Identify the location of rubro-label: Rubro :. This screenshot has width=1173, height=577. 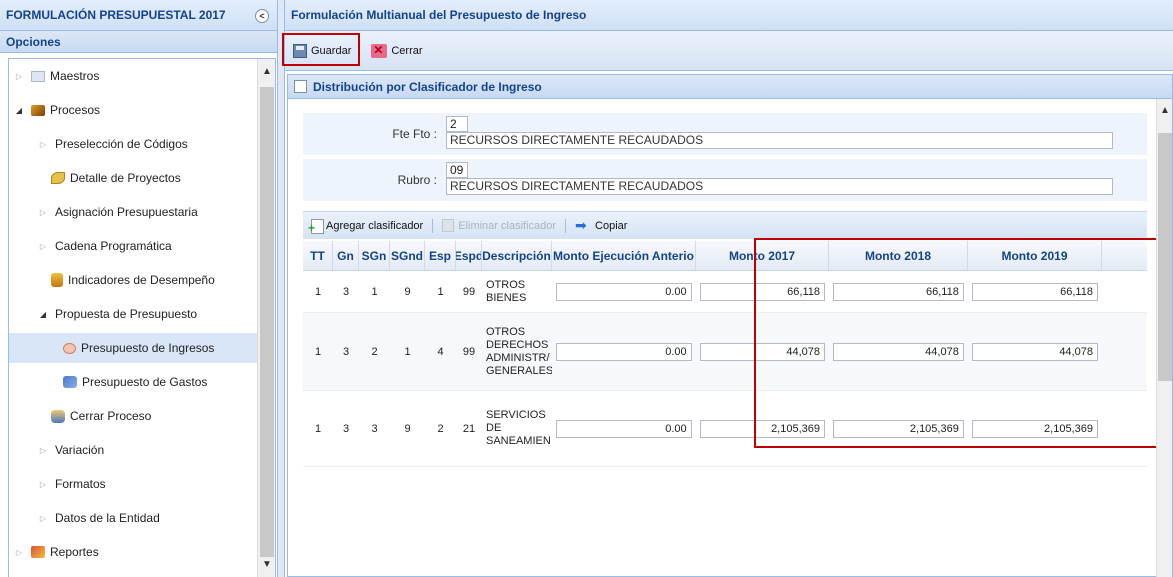
(417, 180).